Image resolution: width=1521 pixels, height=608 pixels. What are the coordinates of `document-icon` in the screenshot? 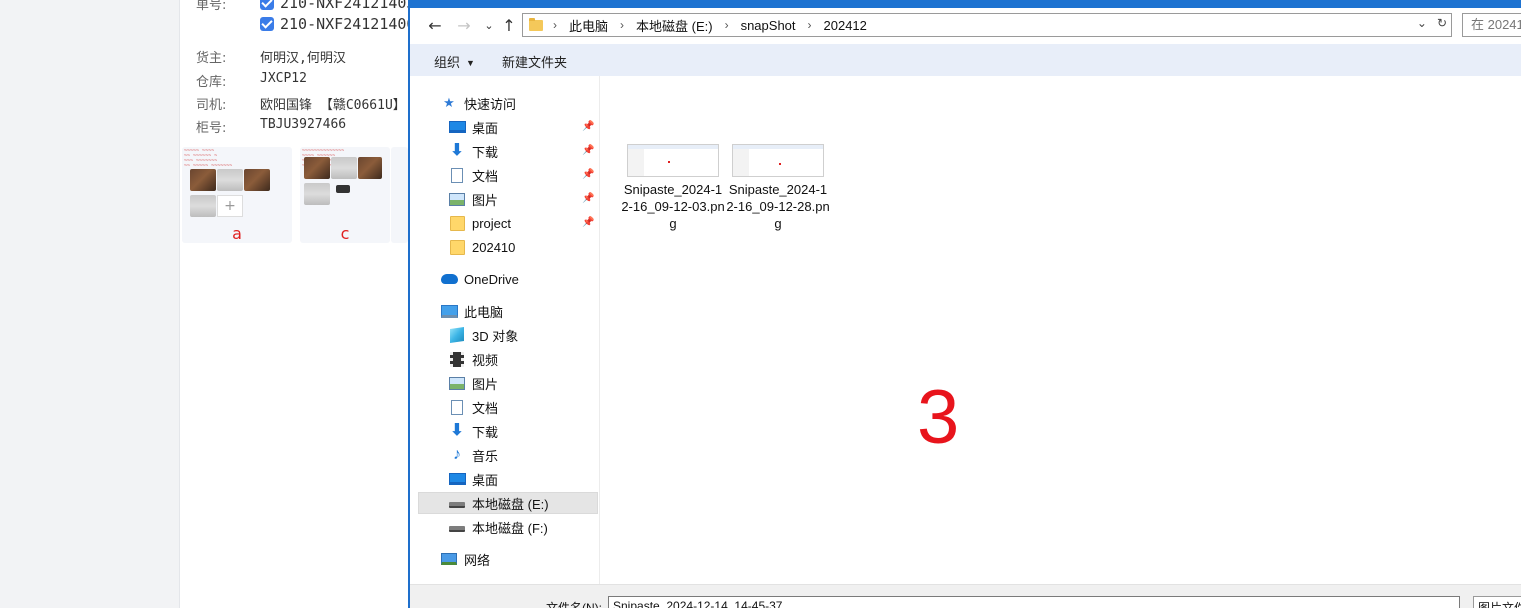 It's located at (457, 175).